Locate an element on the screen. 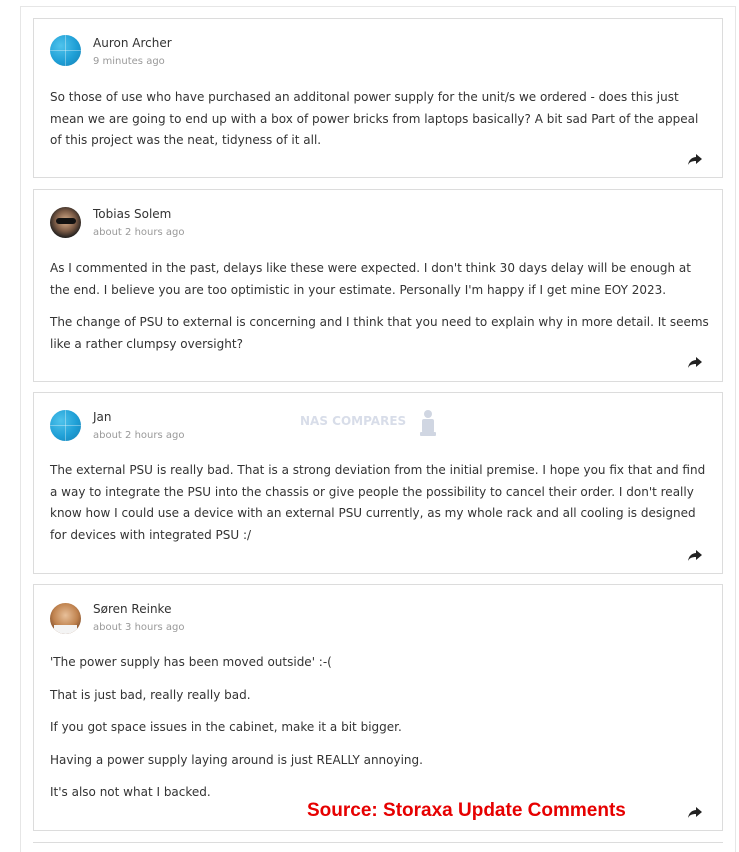  divider is located at coordinates (378, 842).